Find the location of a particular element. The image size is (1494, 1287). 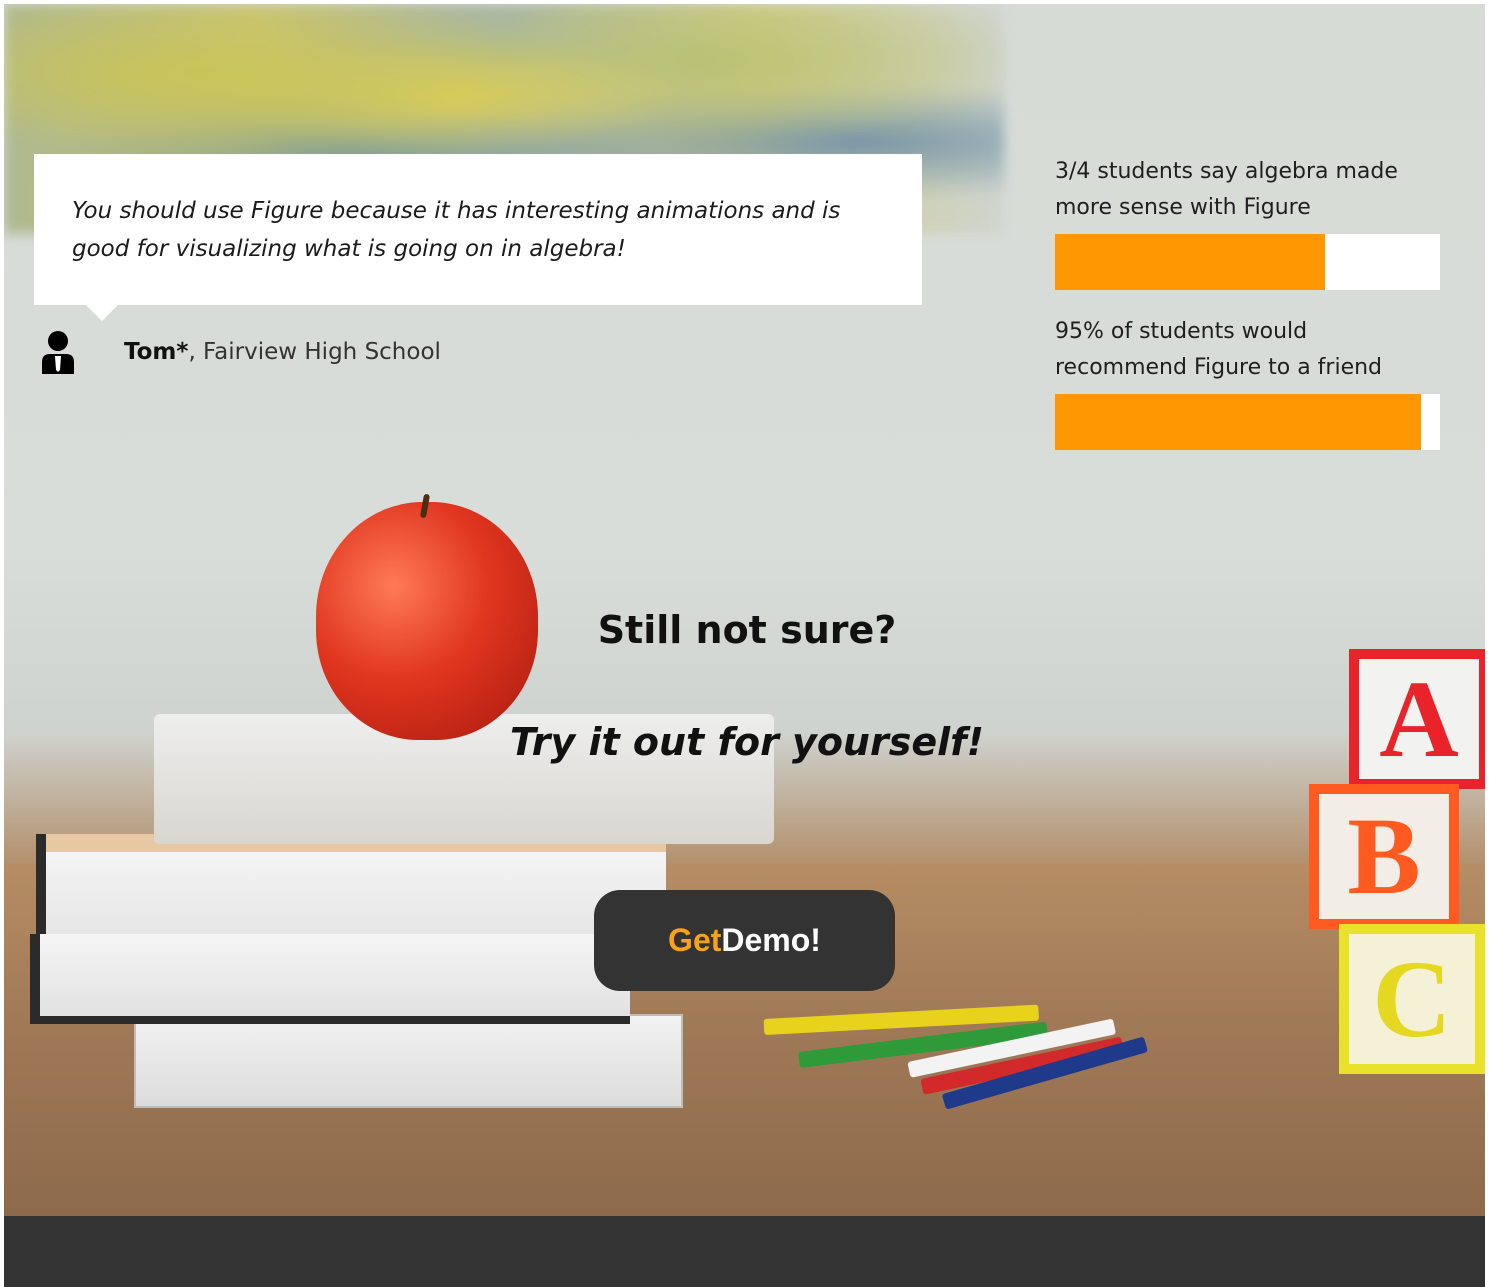

stat-bar-recommend is located at coordinates (1247, 422).